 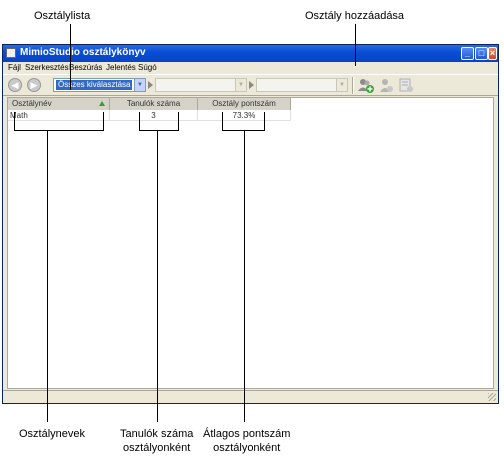 I want to click on column-header-student-count: Tanulók száma, so click(x=154, y=104).